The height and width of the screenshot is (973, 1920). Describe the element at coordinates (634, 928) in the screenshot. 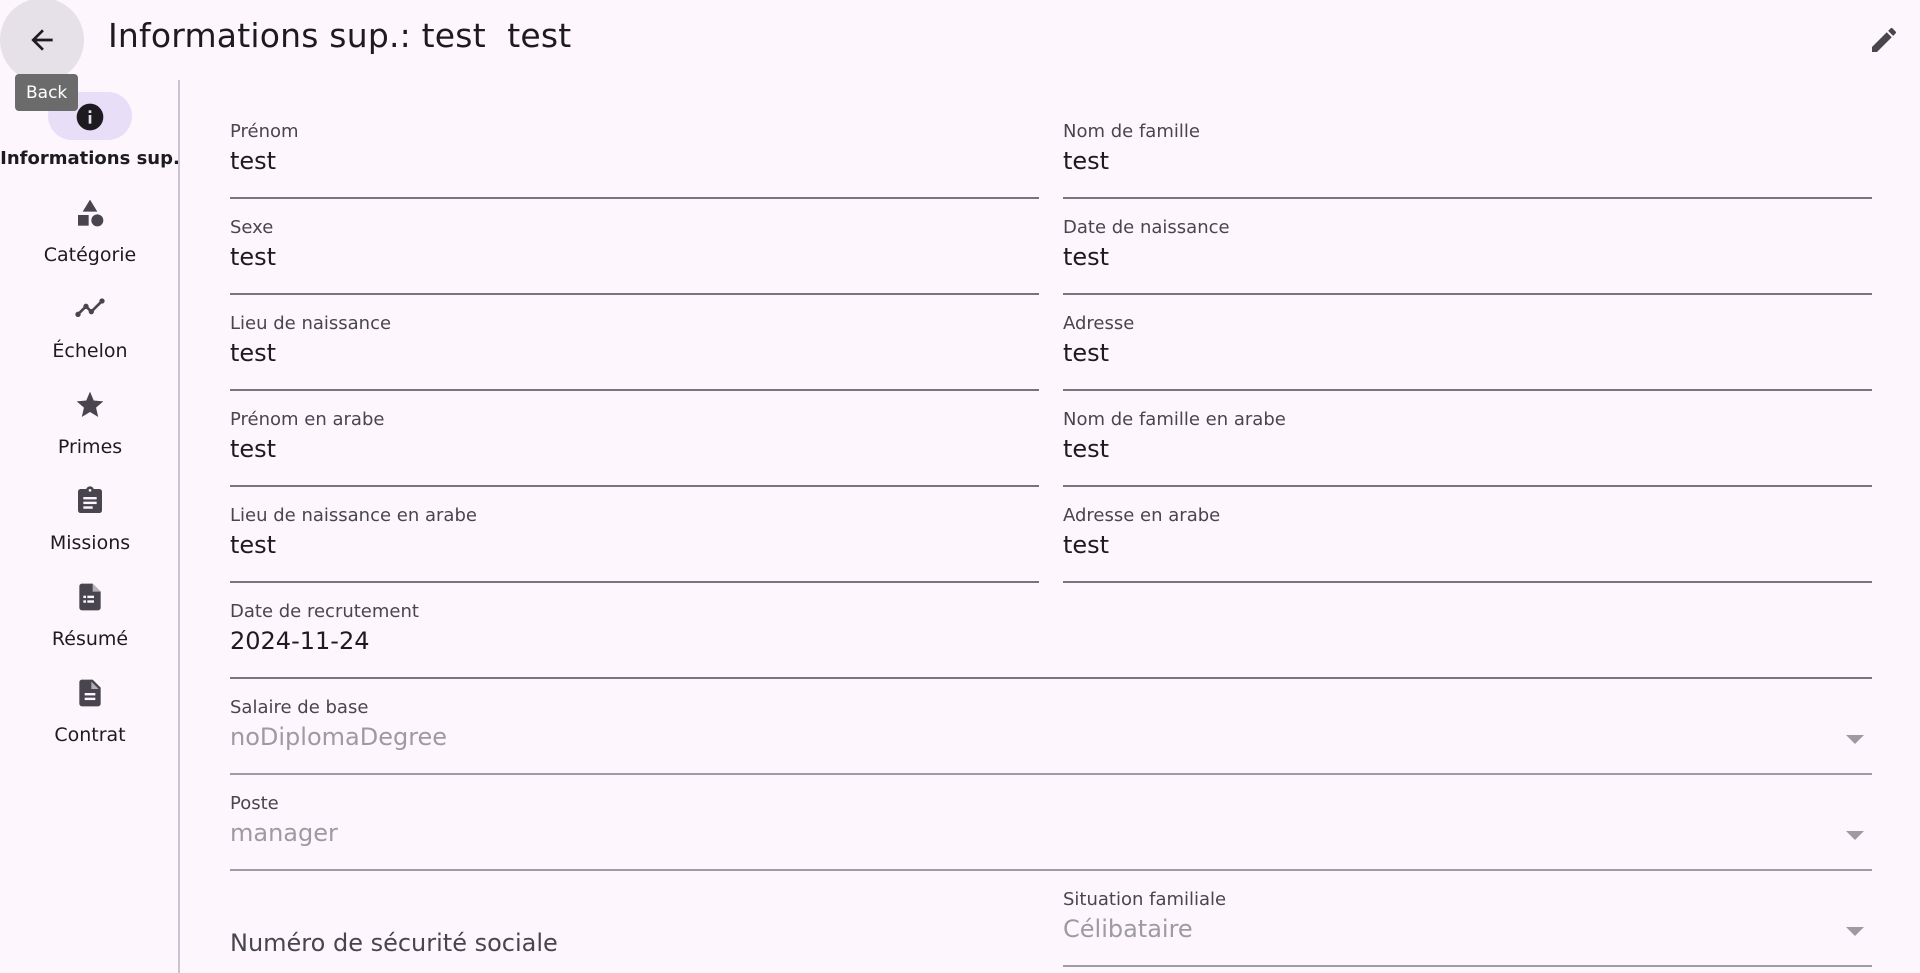

I see `securite-sociale-field: Numéro de sécurité sociale` at that location.